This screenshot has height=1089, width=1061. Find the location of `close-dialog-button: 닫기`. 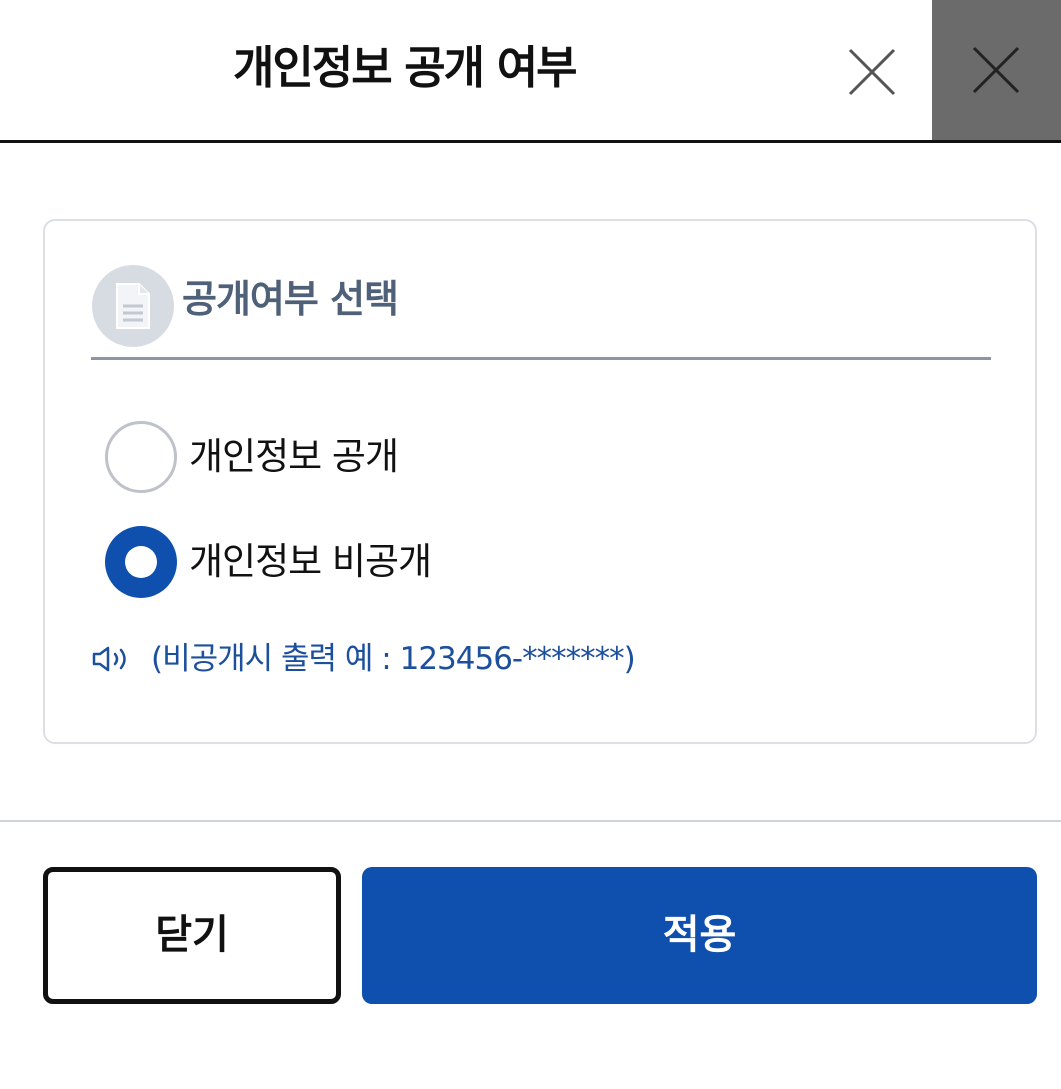

close-dialog-button: 닫기 is located at coordinates (192, 935).